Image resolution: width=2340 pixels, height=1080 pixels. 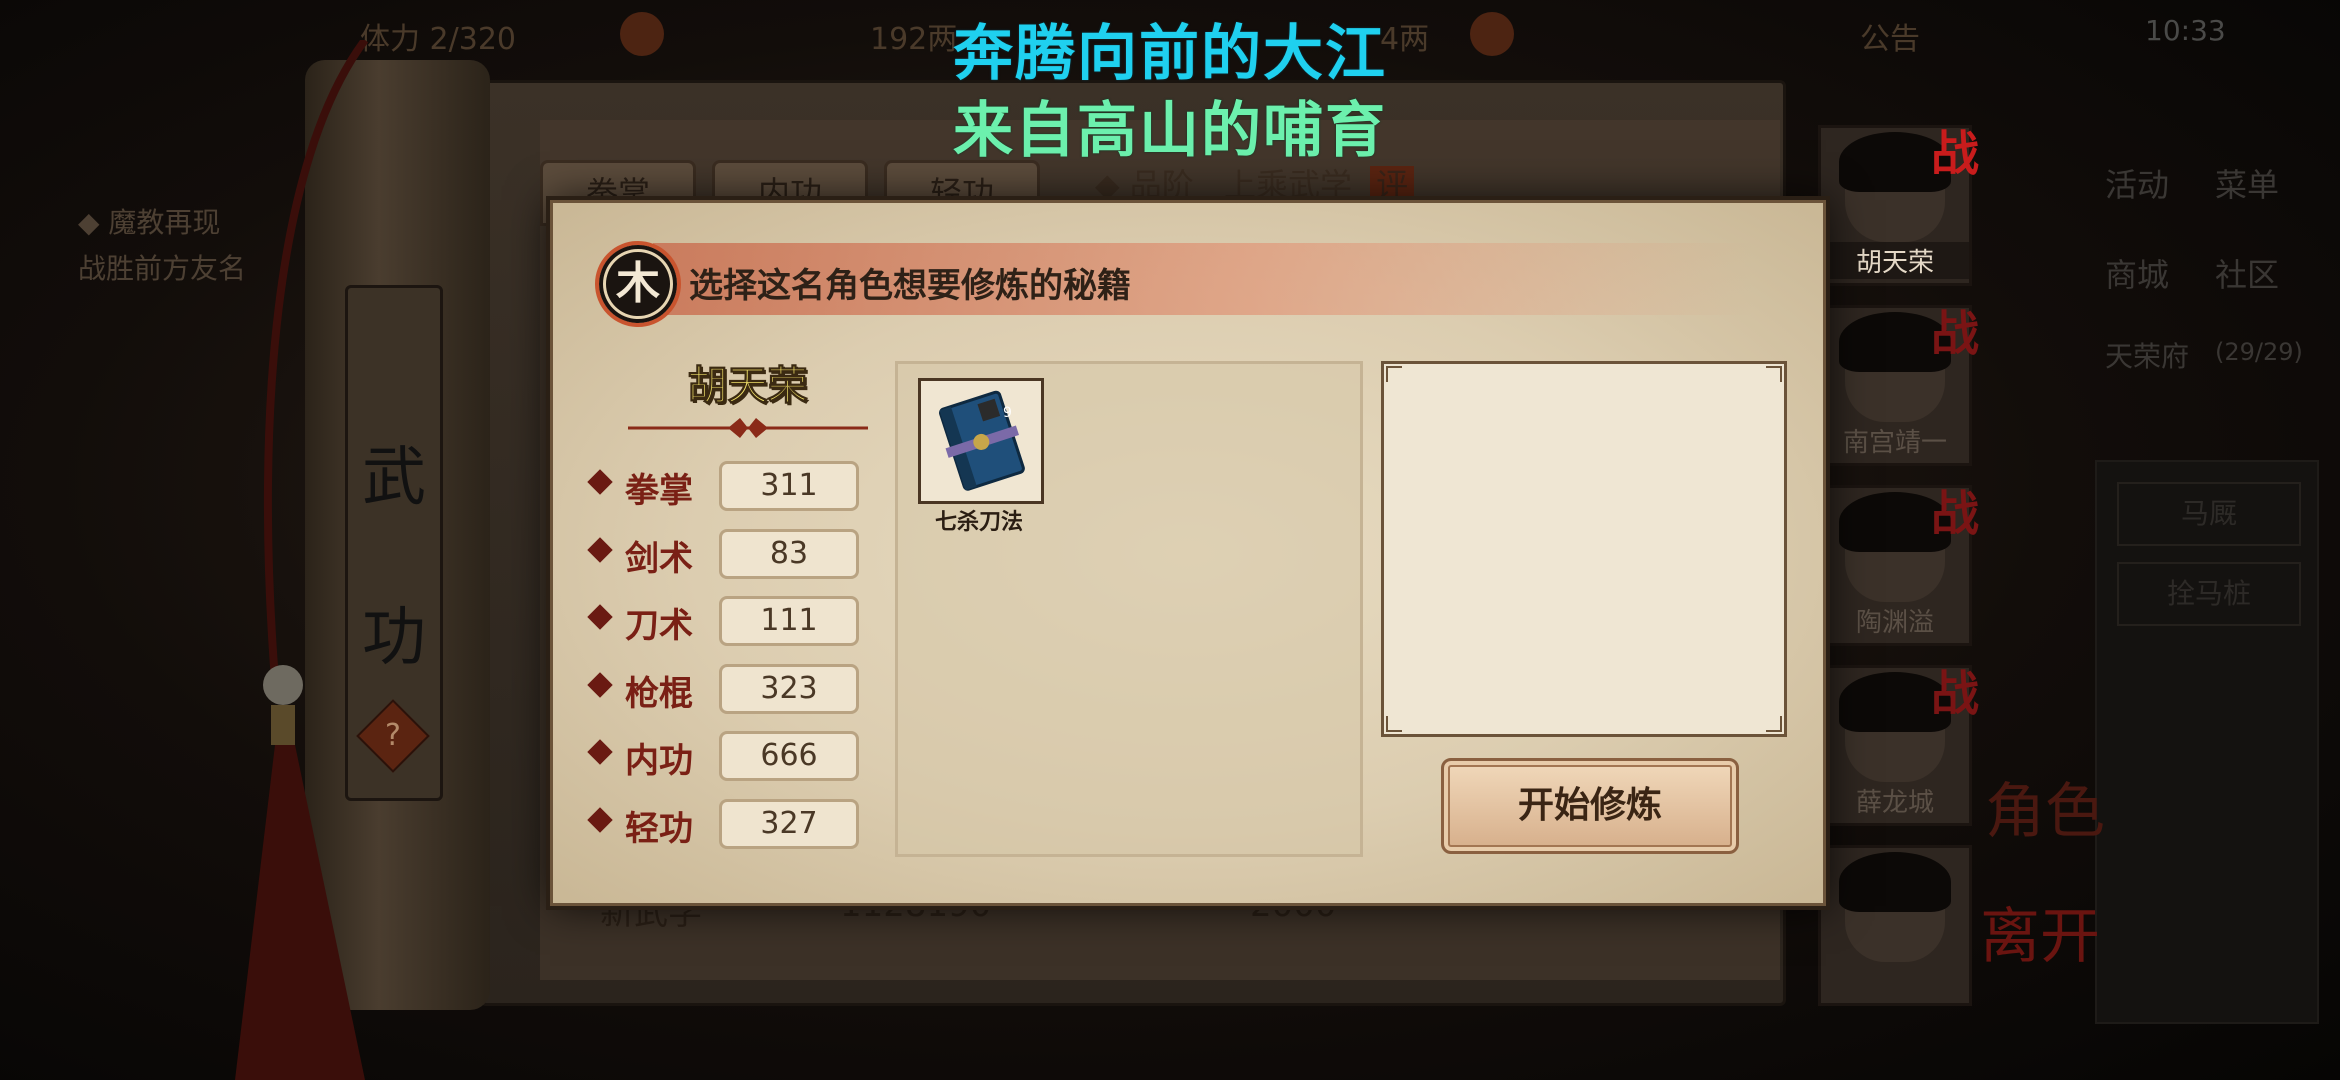 I want to click on blue-book-icon: 9, so click(x=982, y=440).